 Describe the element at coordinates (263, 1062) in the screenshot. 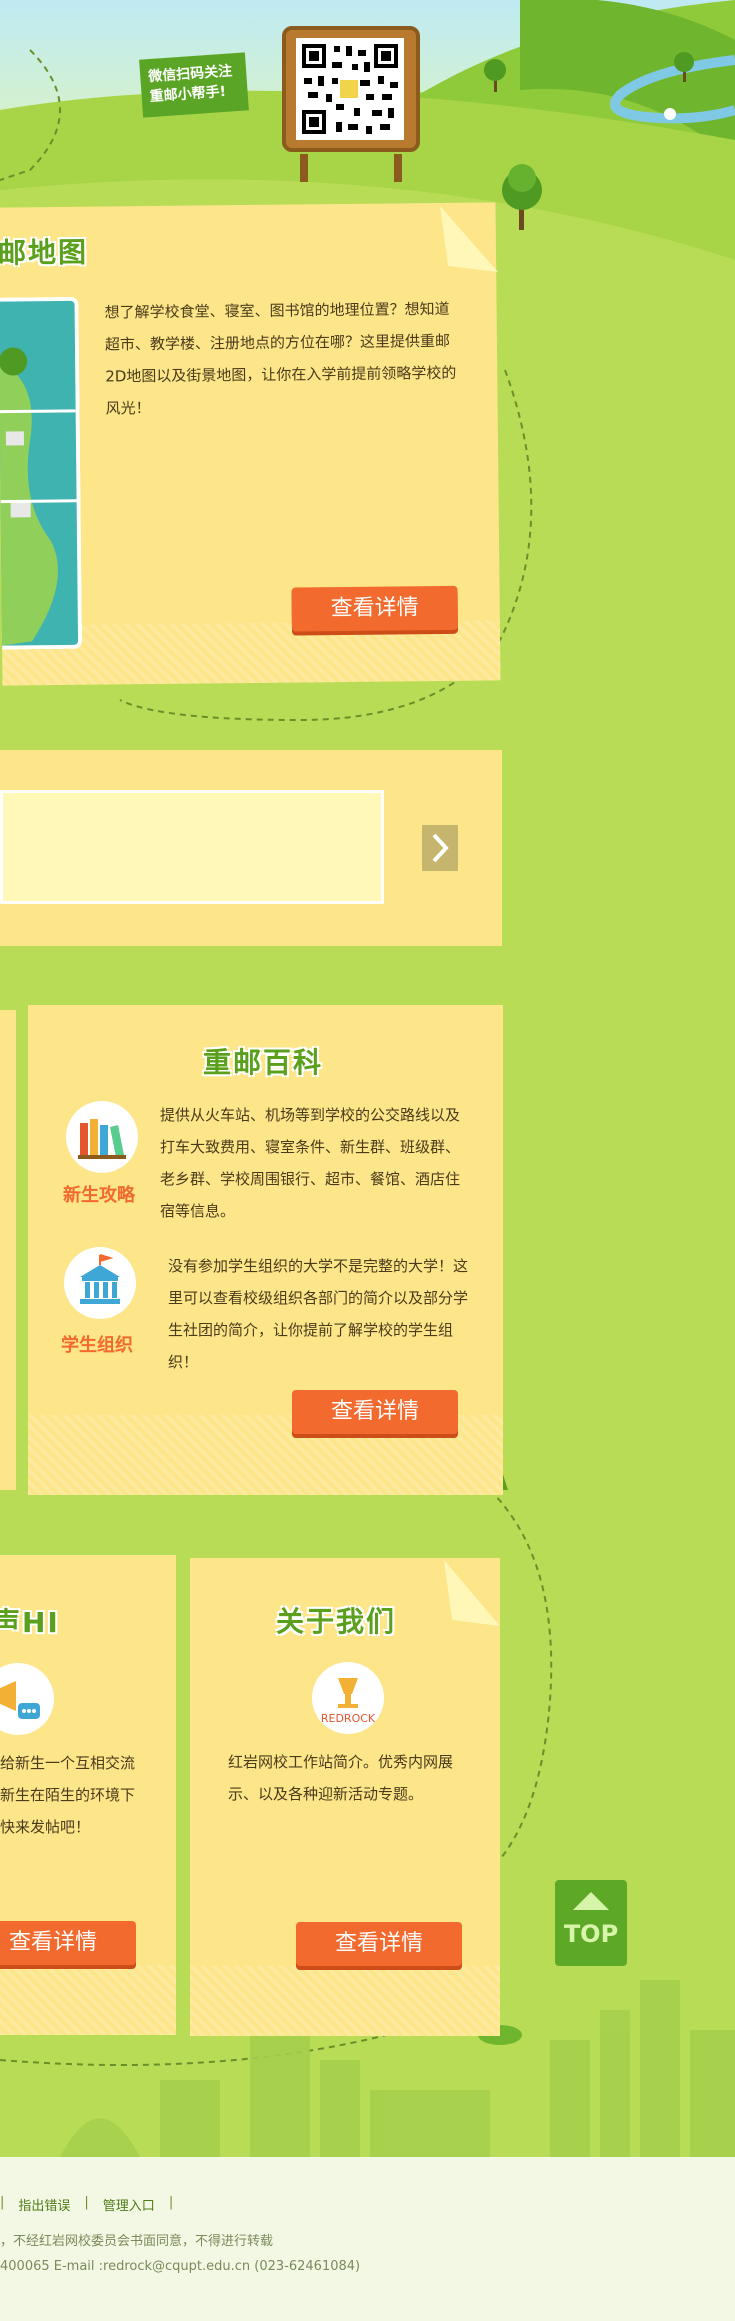

I see `wiki-card-title: 重邮百科` at that location.